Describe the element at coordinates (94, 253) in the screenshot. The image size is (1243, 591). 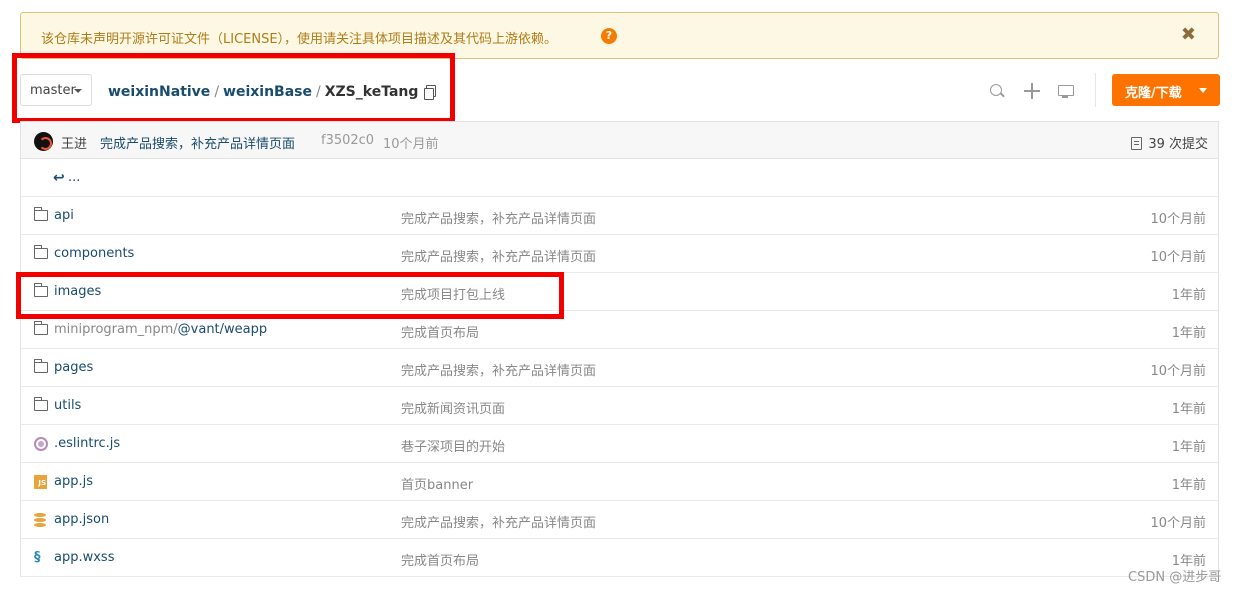
I see `file-name: components` at that location.